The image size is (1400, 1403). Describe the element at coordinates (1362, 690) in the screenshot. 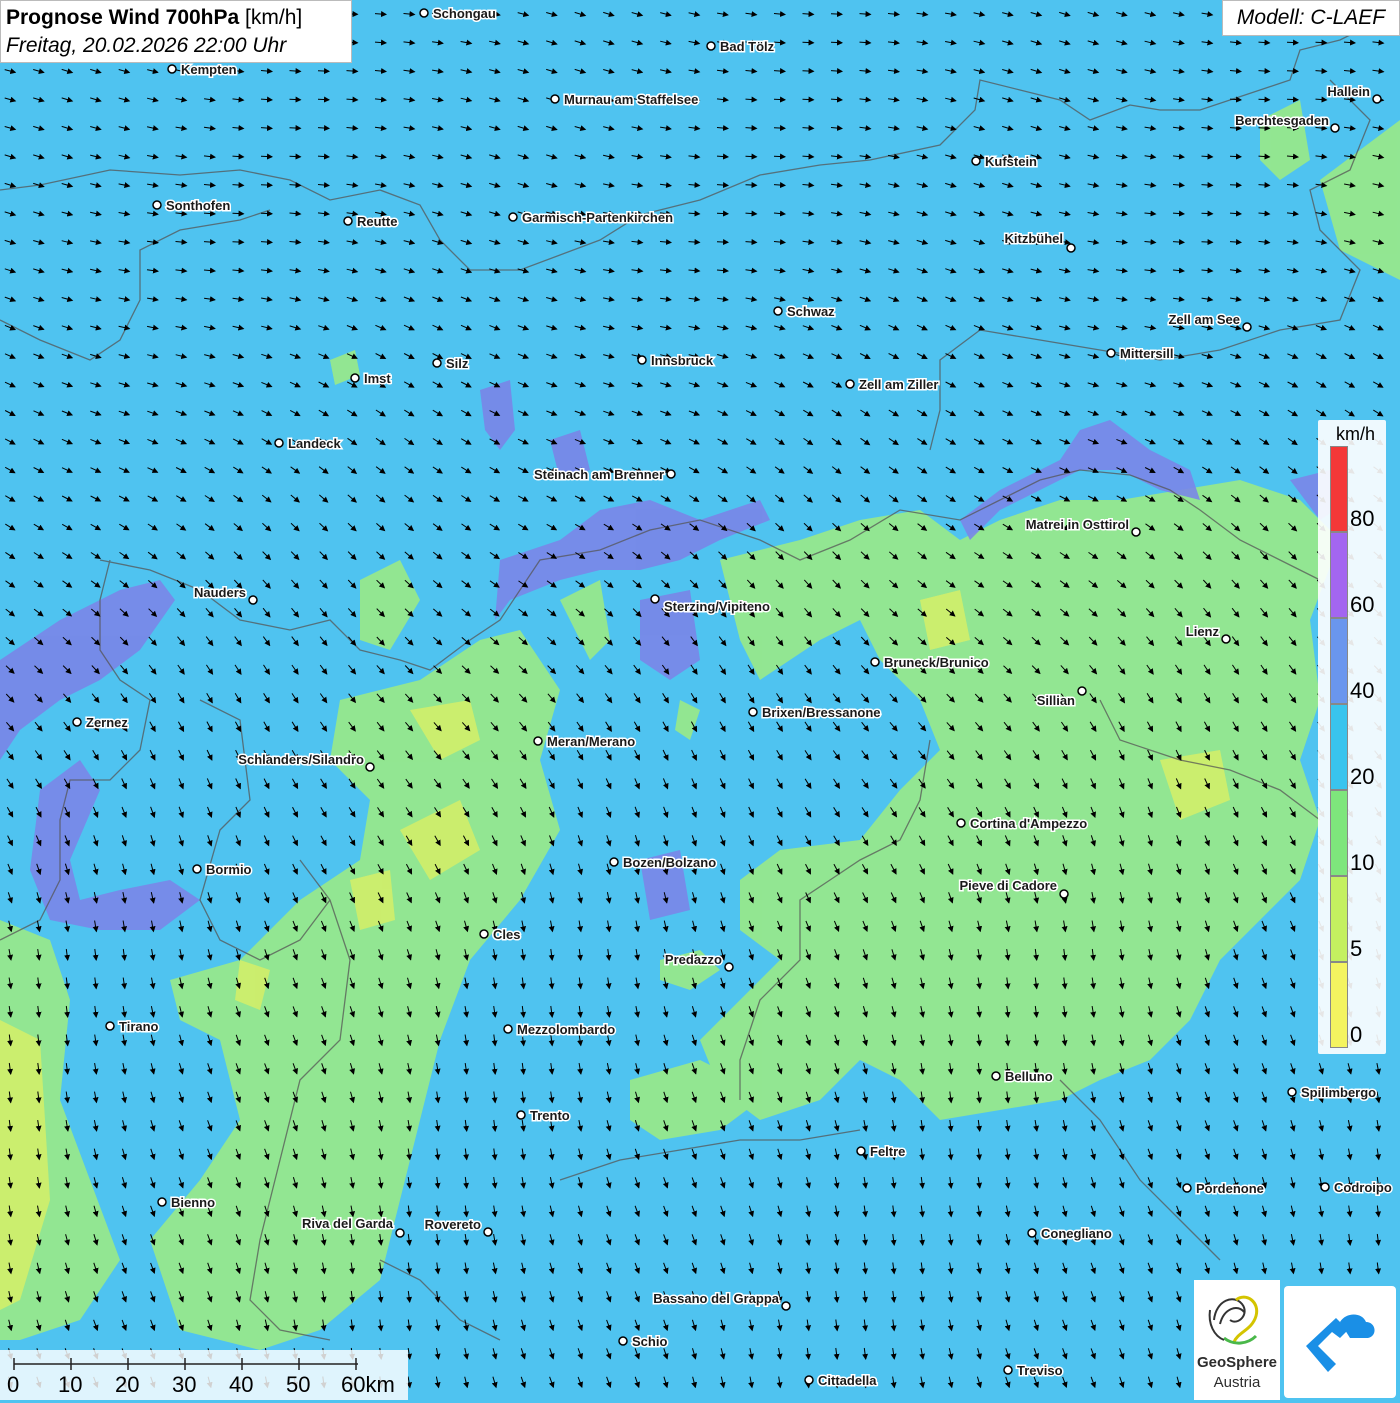

I see `legend-tick-40: 40` at that location.